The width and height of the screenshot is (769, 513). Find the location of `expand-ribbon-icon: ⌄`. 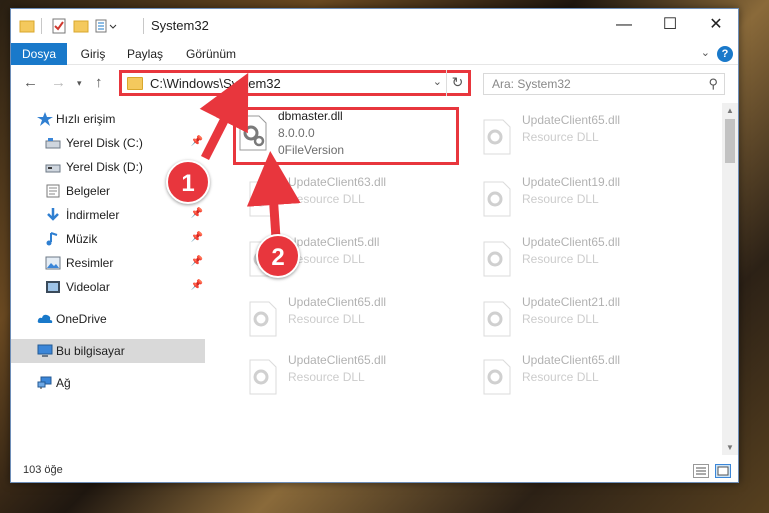

expand-ribbon-icon: ⌄ is located at coordinates (705, 52).